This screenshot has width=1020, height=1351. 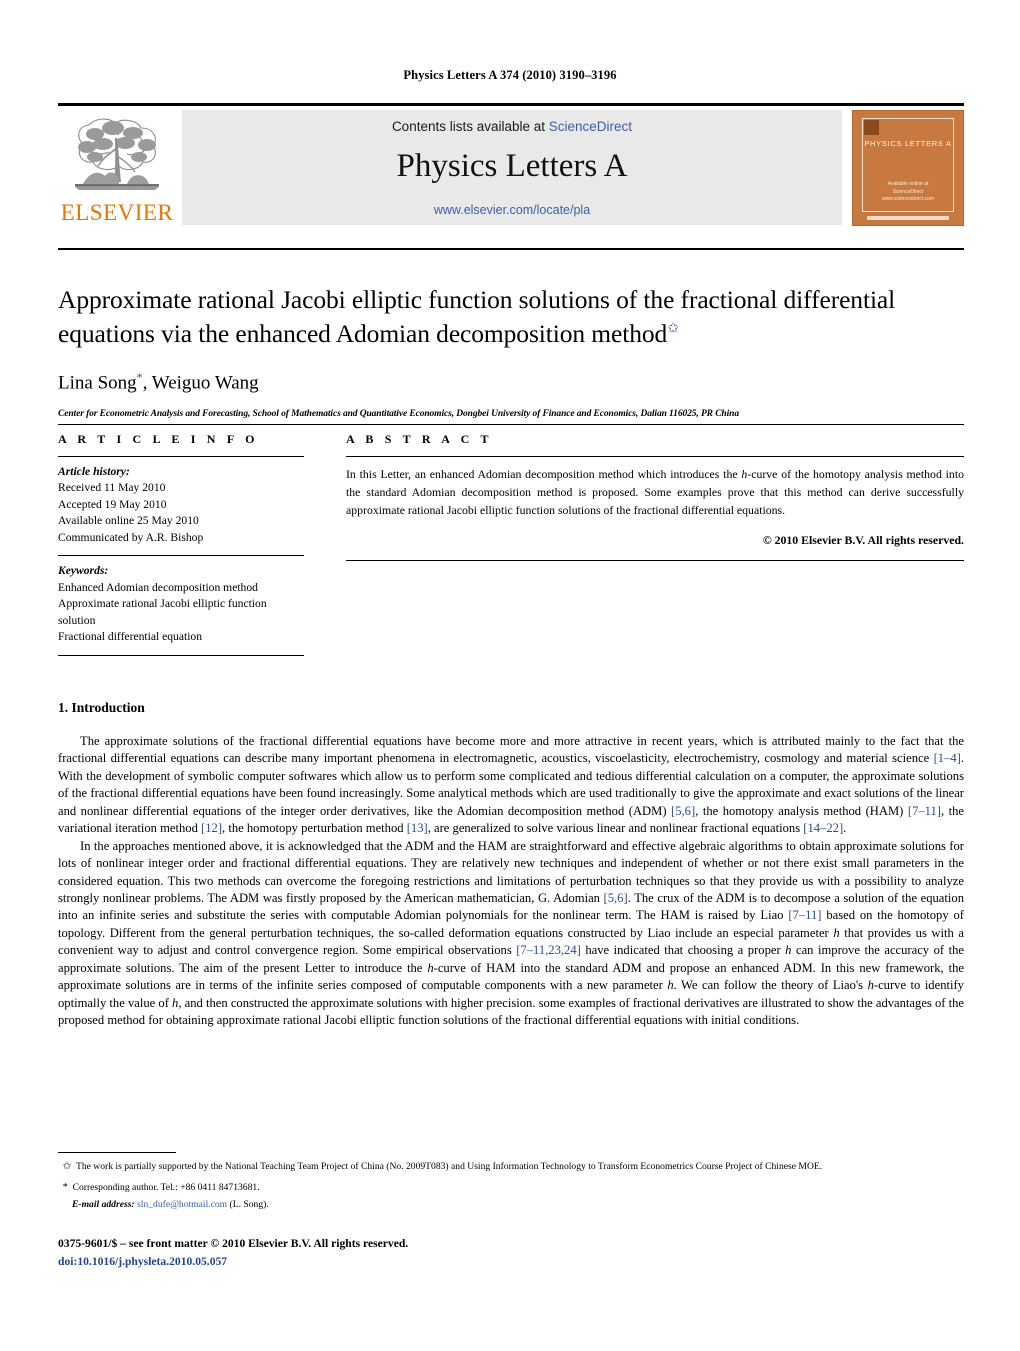 I want to click on footnote-asterisk-icon: *, so click(x=65, y=1187).